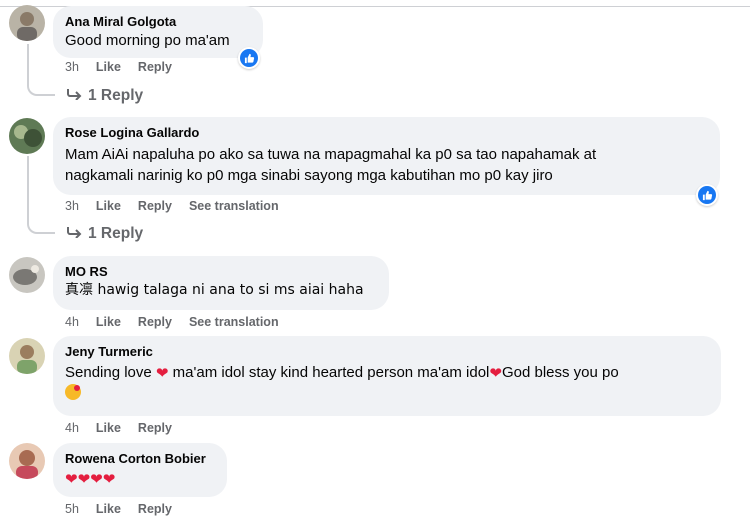 The height and width of the screenshot is (526, 750). What do you see at coordinates (73, 392) in the screenshot?
I see `face-blowing-kiss-icon` at bounding box center [73, 392].